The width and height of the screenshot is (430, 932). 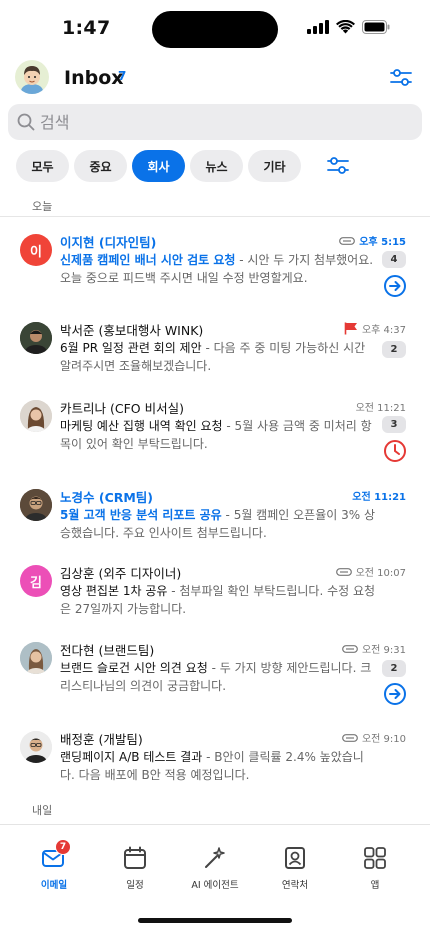 What do you see at coordinates (215, 80) in the screenshot?
I see `inbox-header: Inbox 7` at bounding box center [215, 80].